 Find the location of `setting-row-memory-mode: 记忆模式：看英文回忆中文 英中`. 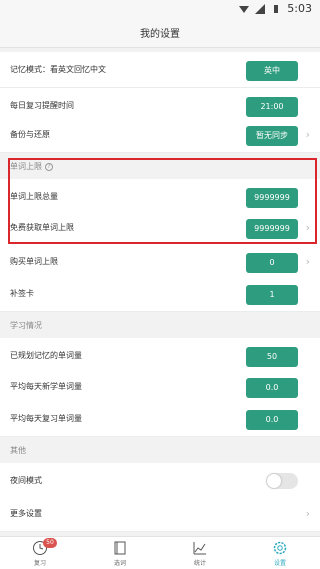

setting-row-memory-mode: 记忆模式：看英文回忆中文 英中 is located at coordinates (160, 70).